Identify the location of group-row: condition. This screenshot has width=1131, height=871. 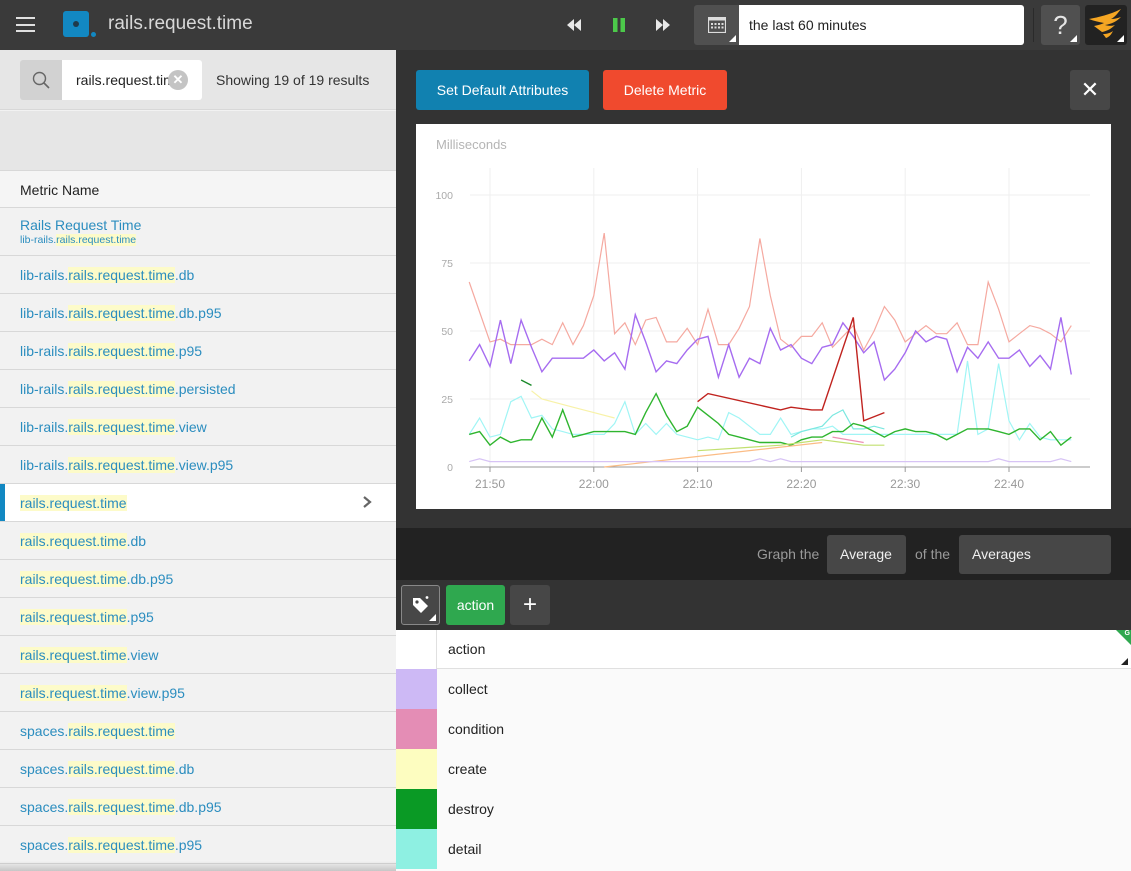
(763, 729).